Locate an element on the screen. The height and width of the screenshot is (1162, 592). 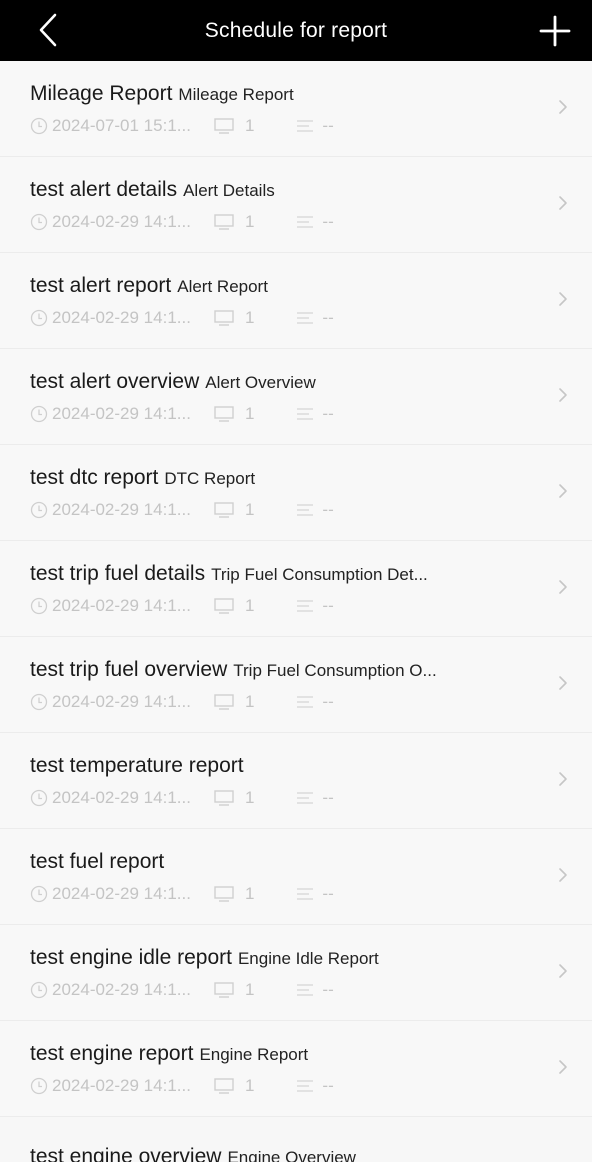
row-head: test dtc report DTC Report is located at coordinates (281, 478).